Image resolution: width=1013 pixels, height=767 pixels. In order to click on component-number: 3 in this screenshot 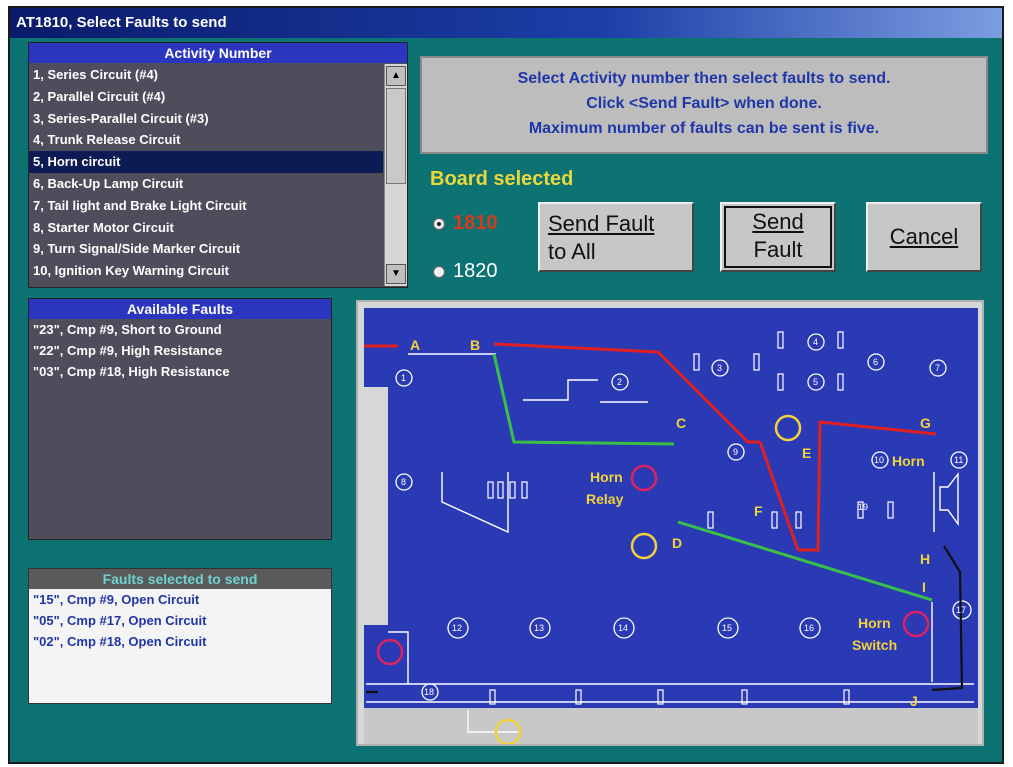, I will do `click(719, 368)`.